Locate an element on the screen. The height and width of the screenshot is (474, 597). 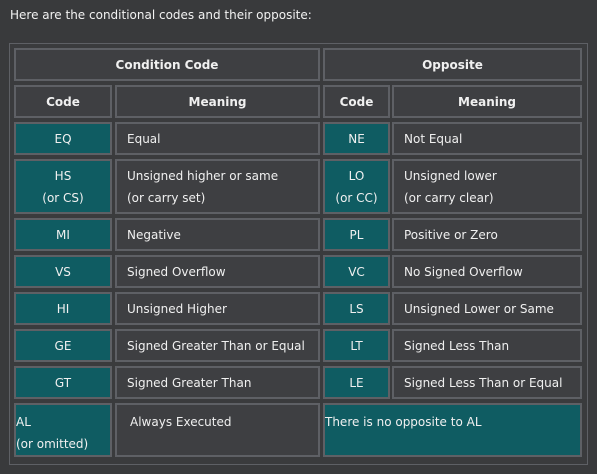
code-text: MI is located at coordinates (63, 234).